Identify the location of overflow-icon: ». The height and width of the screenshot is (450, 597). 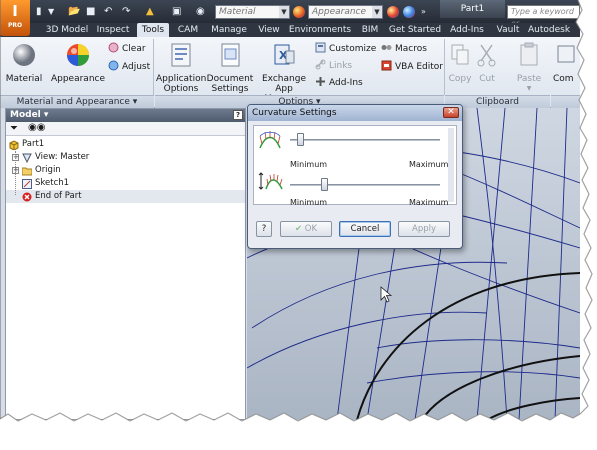
(423, 11).